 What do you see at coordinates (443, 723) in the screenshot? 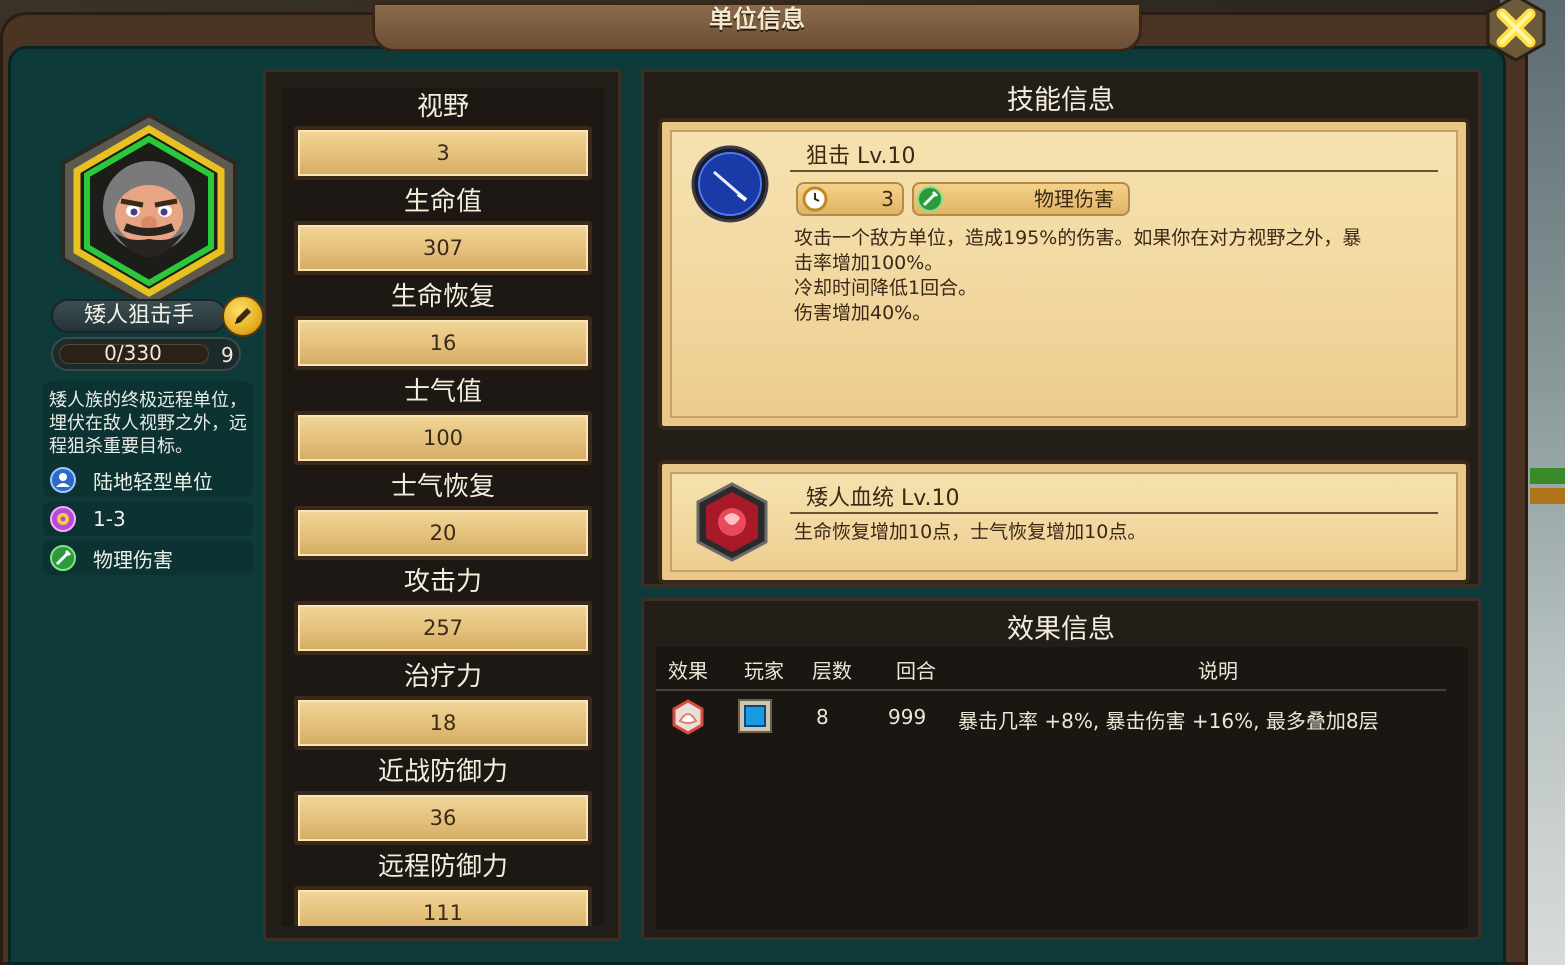
I see `stat-value: 18` at bounding box center [443, 723].